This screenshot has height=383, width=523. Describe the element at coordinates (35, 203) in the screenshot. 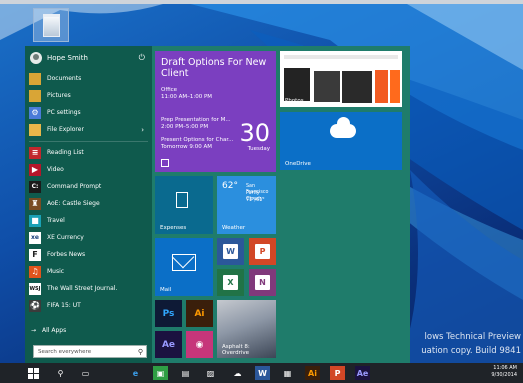

I see `game-icon: ♜` at that location.